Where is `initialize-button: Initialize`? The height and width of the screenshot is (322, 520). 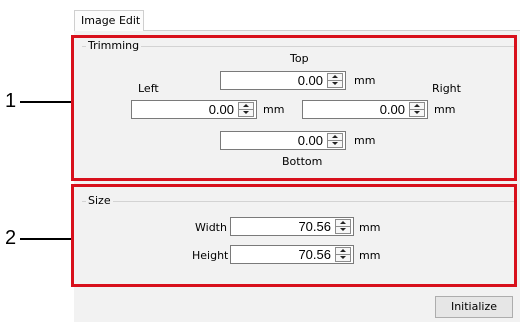
initialize-button: Initialize is located at coordinates (474, 307).